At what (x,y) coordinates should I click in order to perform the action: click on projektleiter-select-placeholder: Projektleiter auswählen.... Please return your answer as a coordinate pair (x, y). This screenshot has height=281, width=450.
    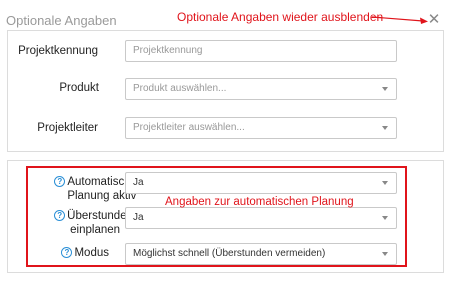
    Looking at the image, I should click on (189, 127).